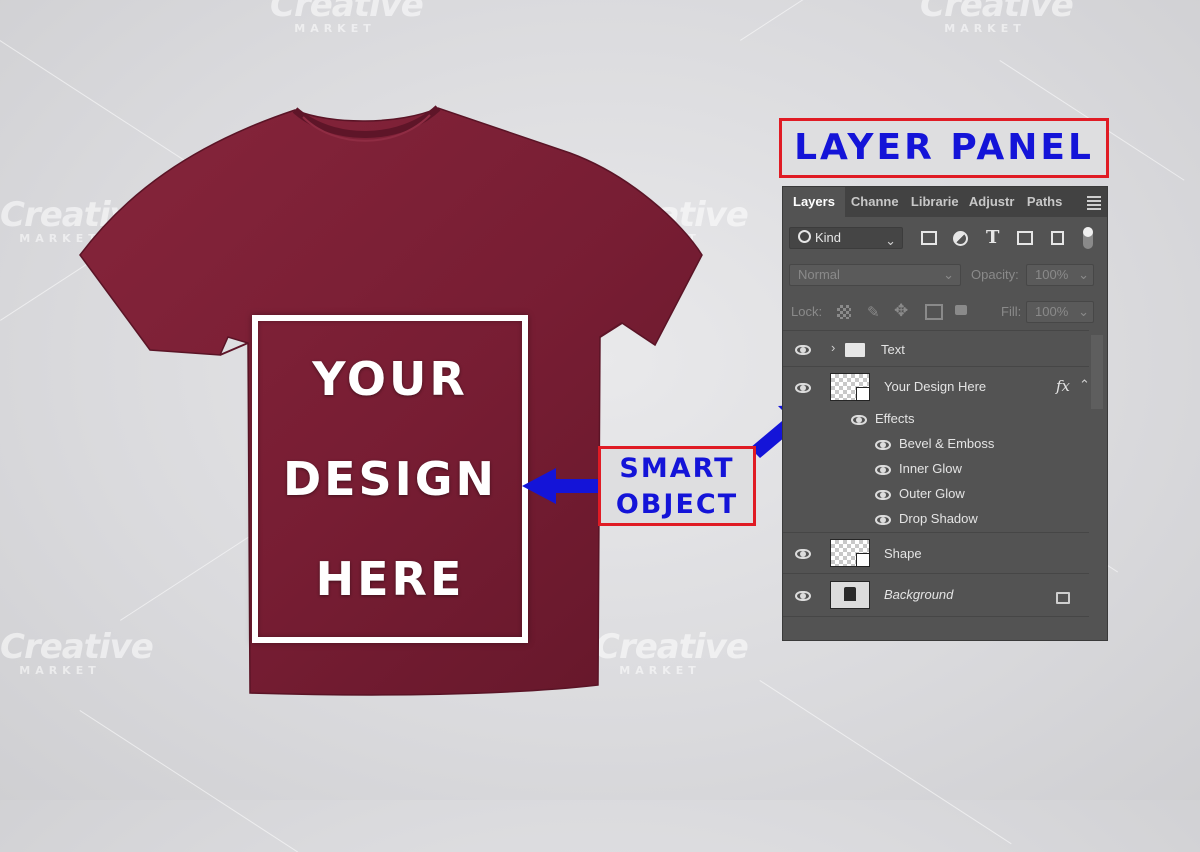  What do you see at coordinates (850, 387) in the screenshot?
I see `smart-object-thumbnail` at bounding box center [850, 387].